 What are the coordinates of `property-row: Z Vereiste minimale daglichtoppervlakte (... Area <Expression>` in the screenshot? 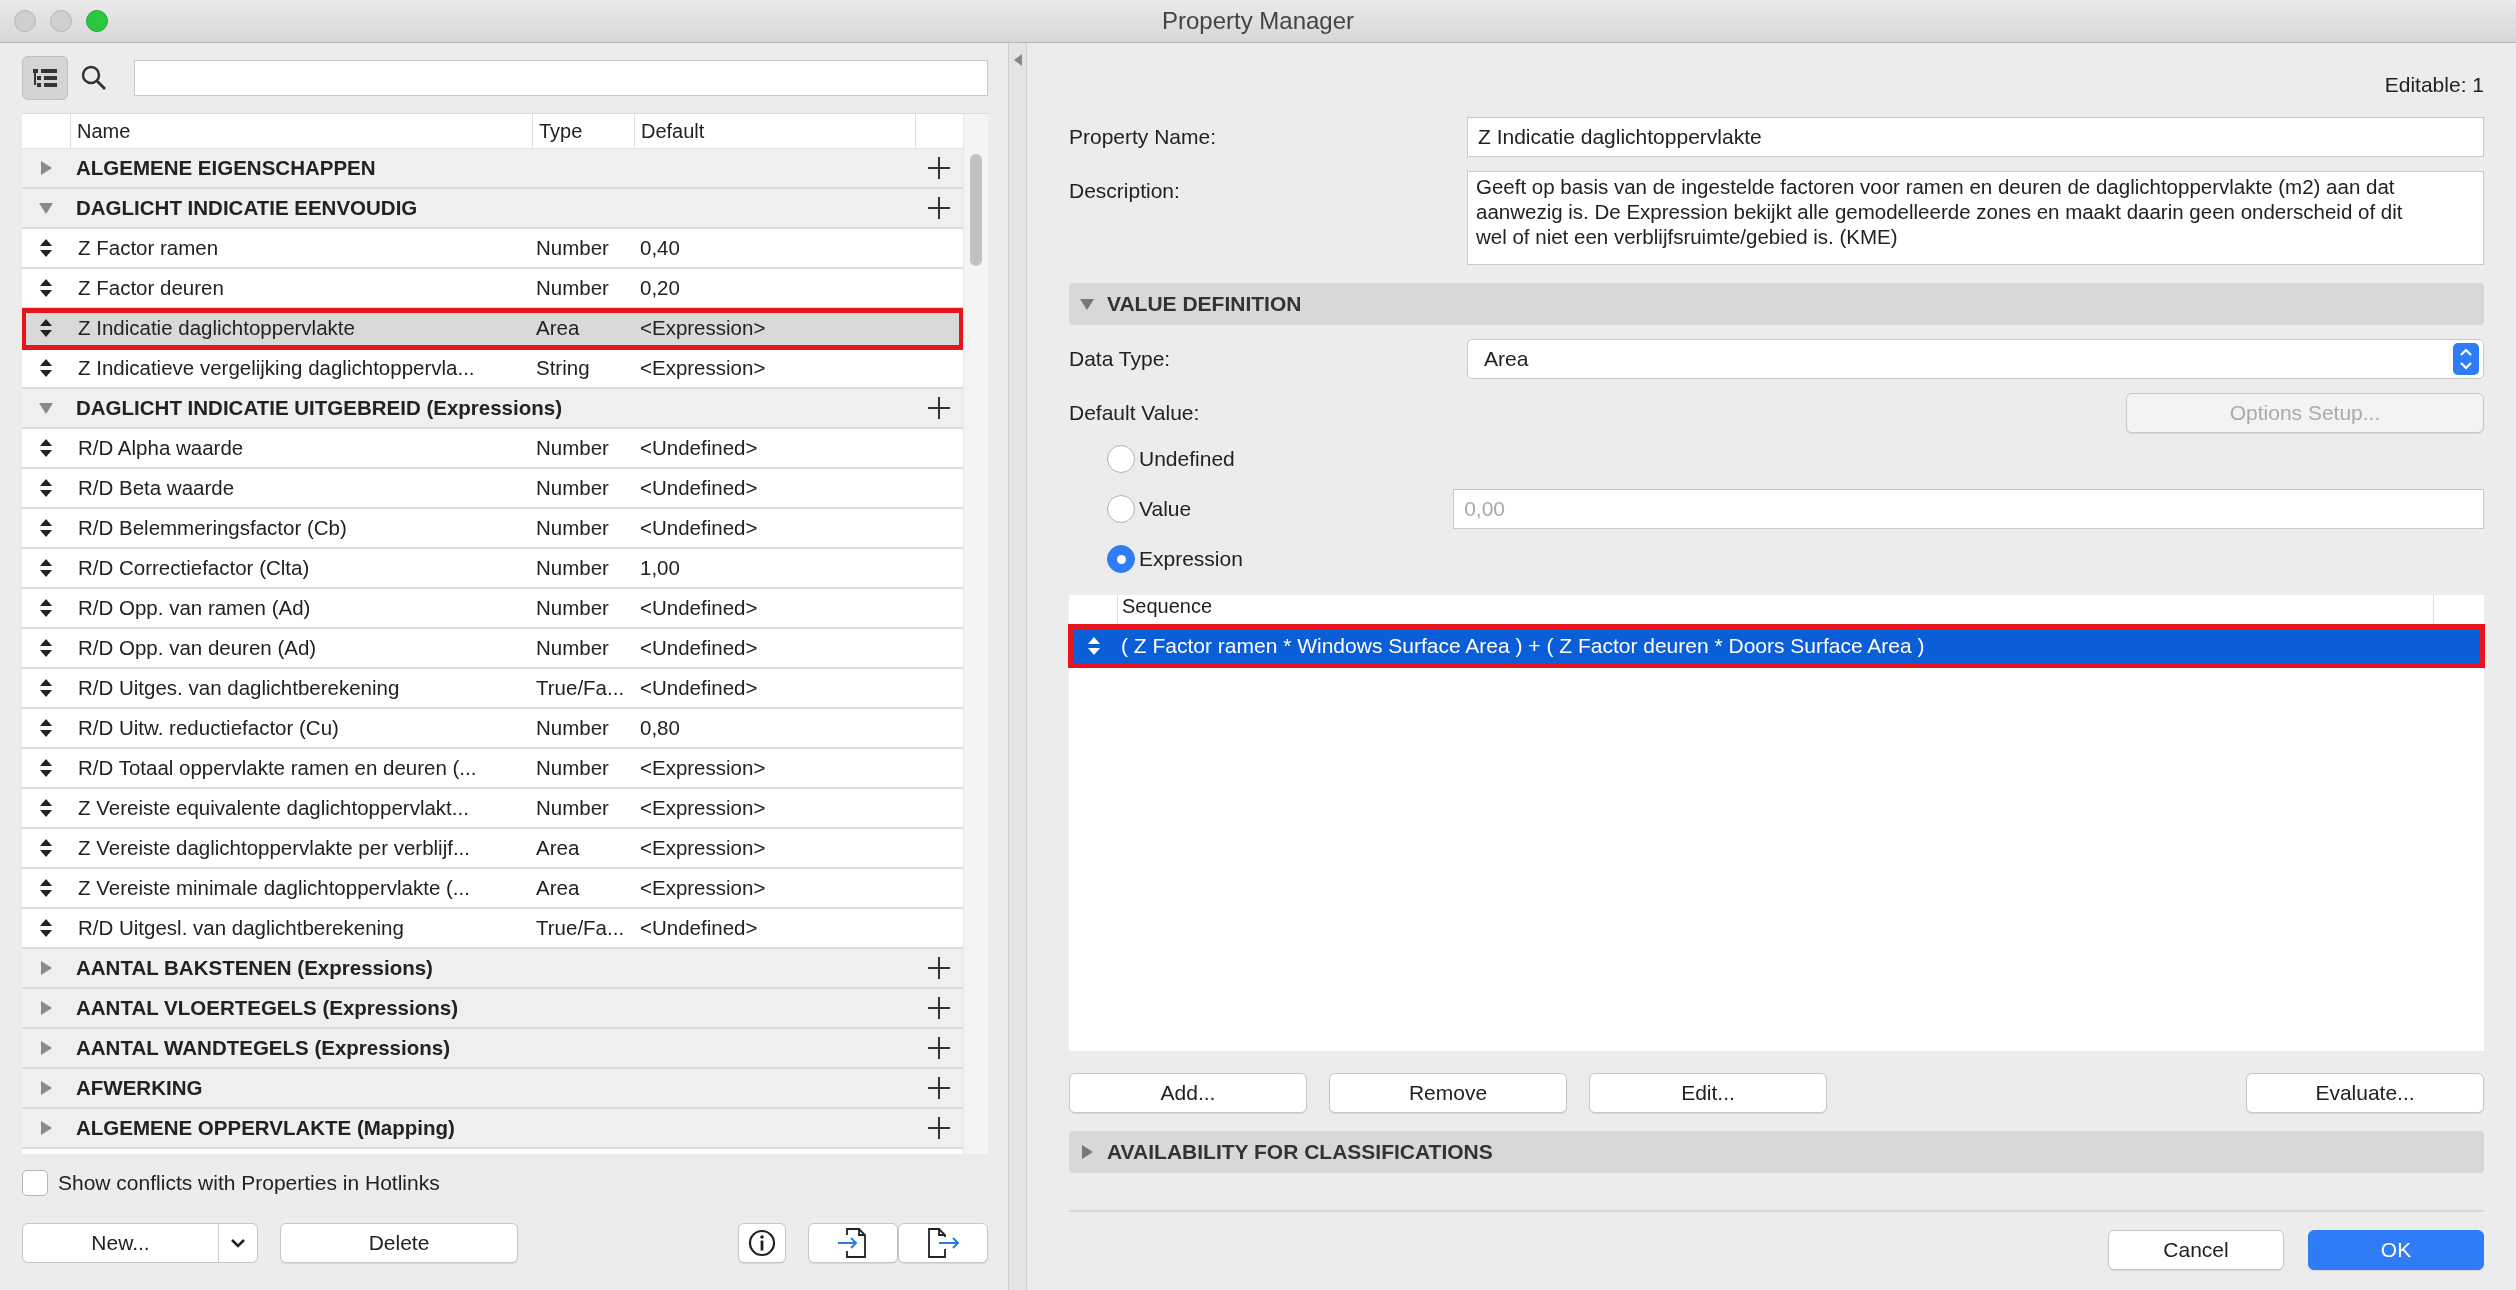 It's located at (492, 889).